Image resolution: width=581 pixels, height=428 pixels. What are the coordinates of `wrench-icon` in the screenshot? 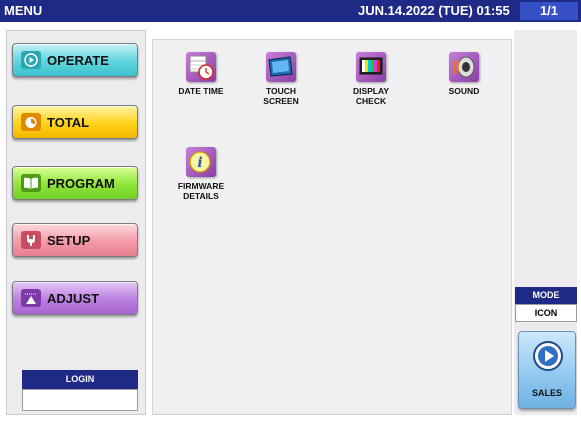 It's located at (31, 240).